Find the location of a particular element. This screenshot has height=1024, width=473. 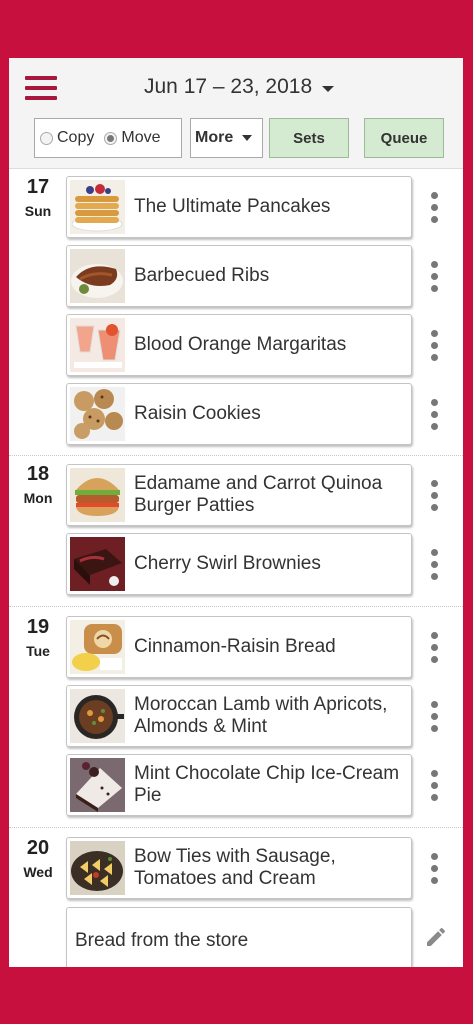

day-name: Wed is located at coordinates (38, 872).